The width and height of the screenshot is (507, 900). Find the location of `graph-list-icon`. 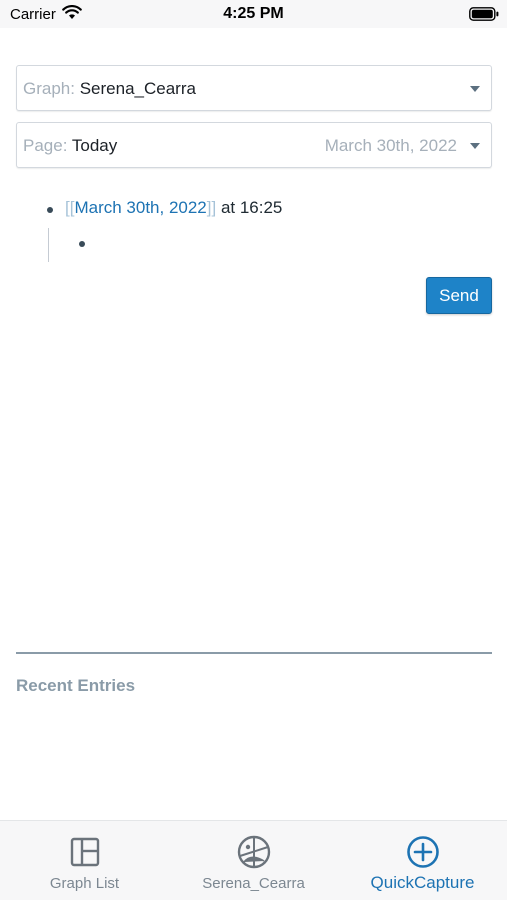

graph-list-icon is located at coordinates (84, 852).